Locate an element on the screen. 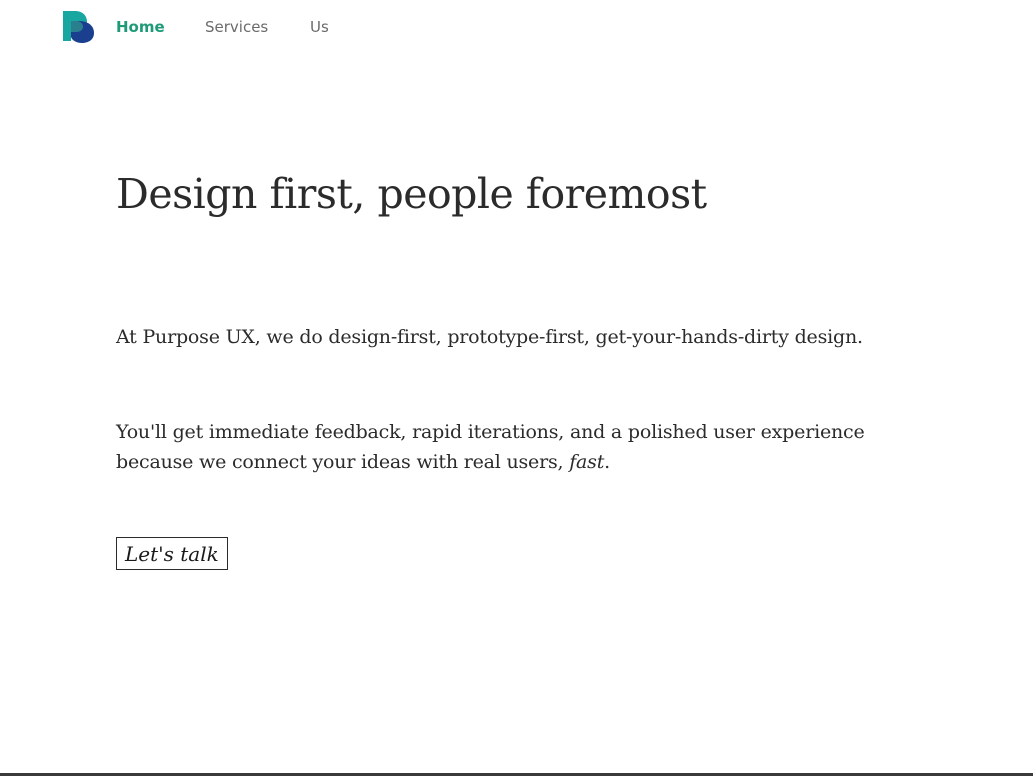 This screenshot has width=1033, height=776. lets-talk-button: Let's talk is located at coordinates (172, 553).